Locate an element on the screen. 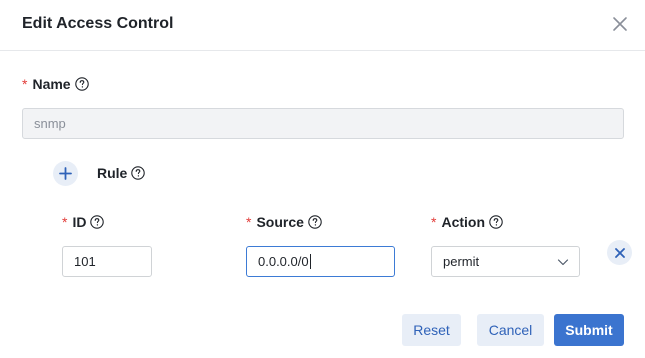 The width and height of the screenshot is (645, 358). name-label-text: Name is located at coordinates (51, 84).